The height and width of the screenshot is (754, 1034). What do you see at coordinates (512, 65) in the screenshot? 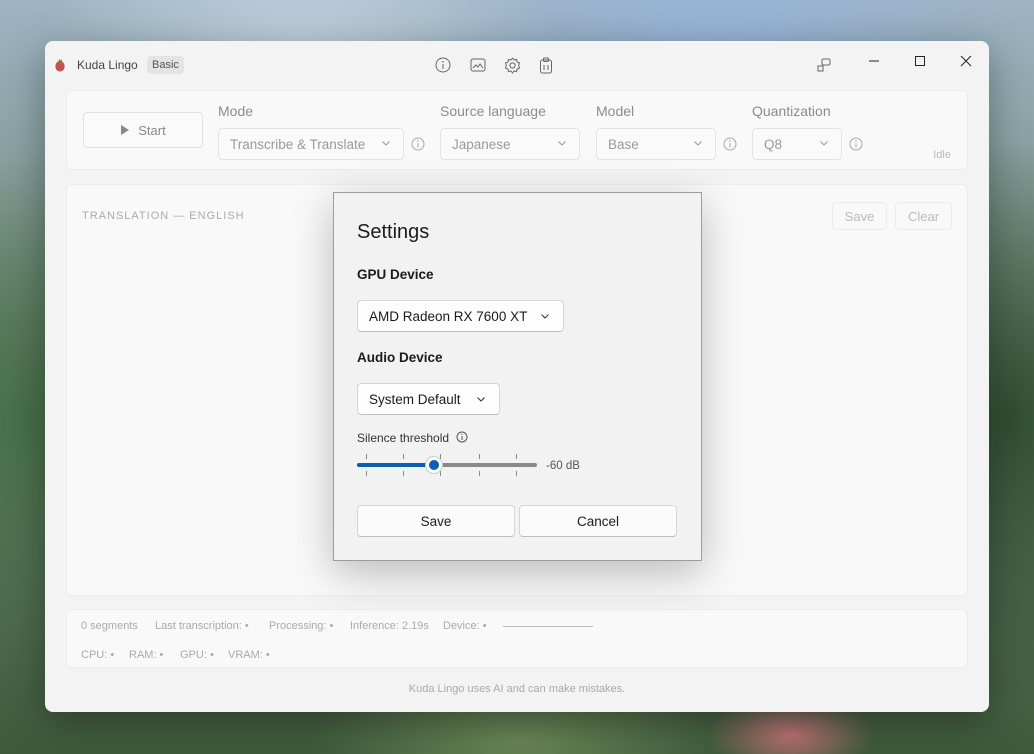
I see `gear-icon` at bounding box center [512, 65].